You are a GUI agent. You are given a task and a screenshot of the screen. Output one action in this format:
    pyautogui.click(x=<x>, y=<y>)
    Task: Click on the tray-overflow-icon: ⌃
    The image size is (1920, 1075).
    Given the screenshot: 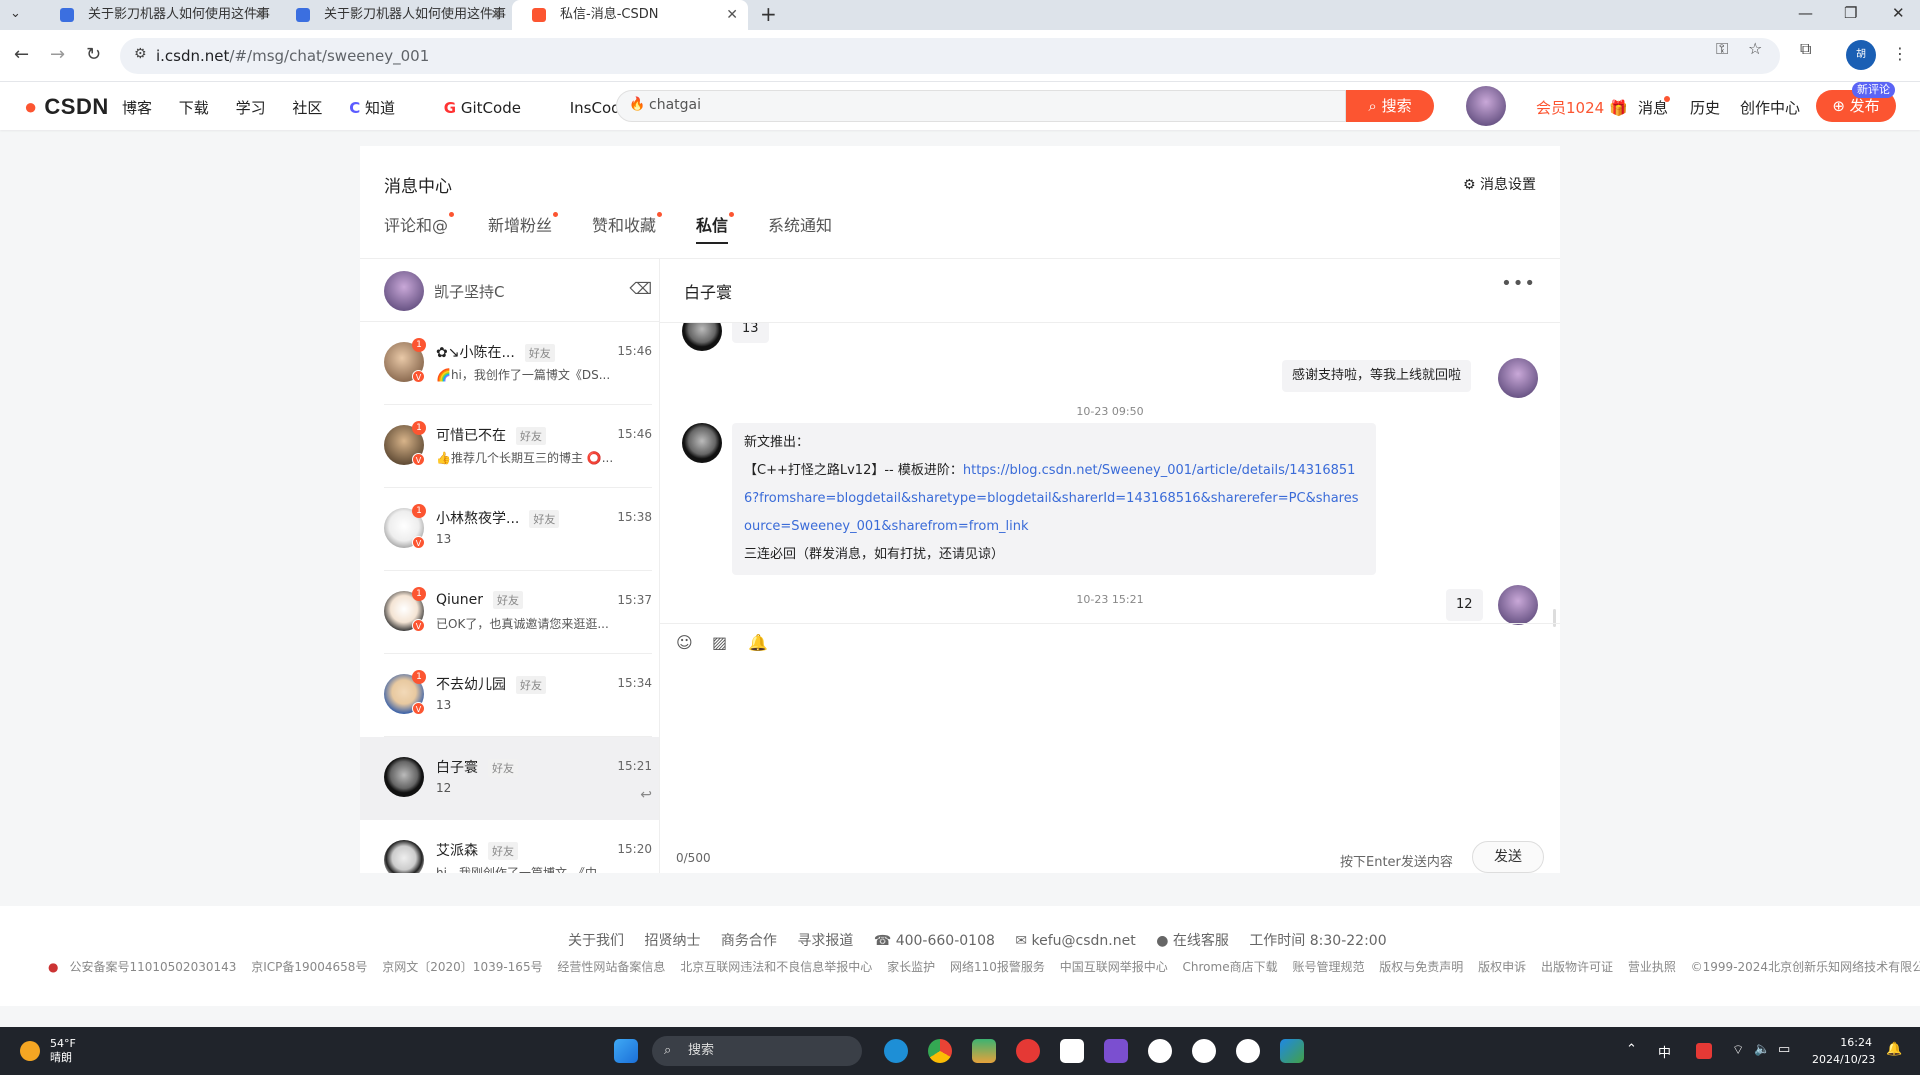 What is the action you would take?
    pyautogui.click(x=1631, y=1049)
    